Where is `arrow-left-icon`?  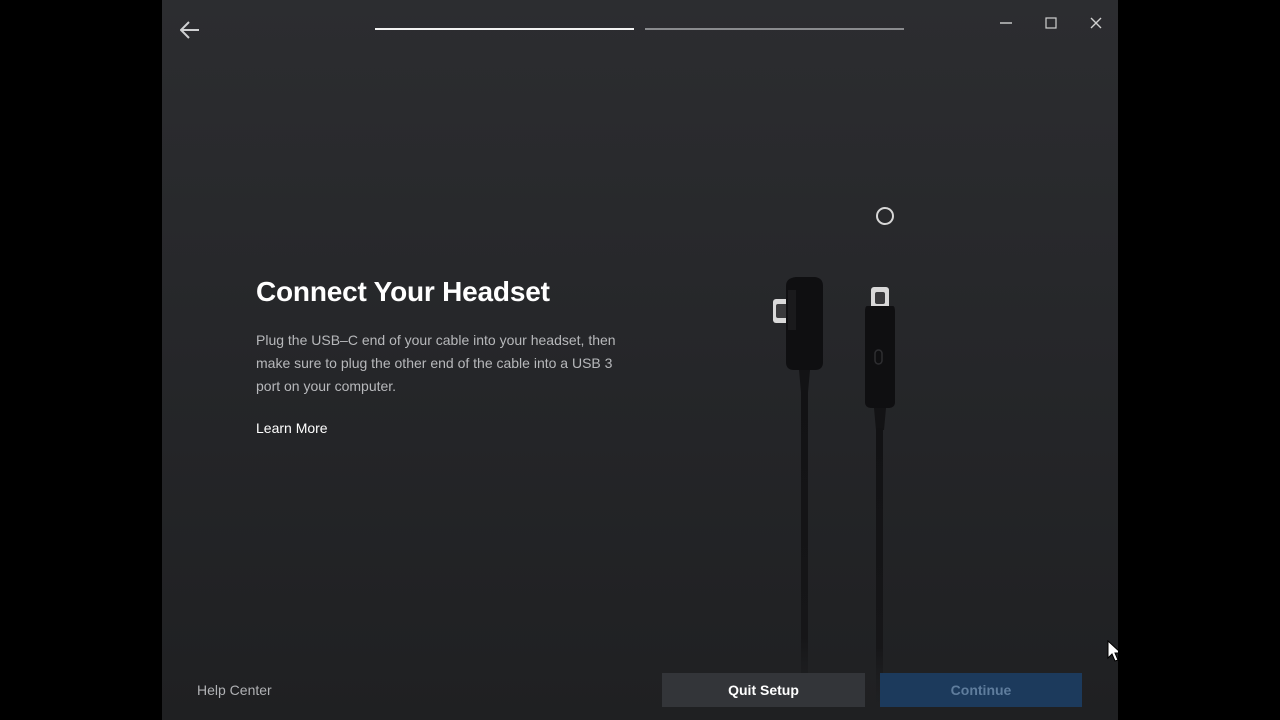 arrow-left-icon is located at coordinates (189, 30).